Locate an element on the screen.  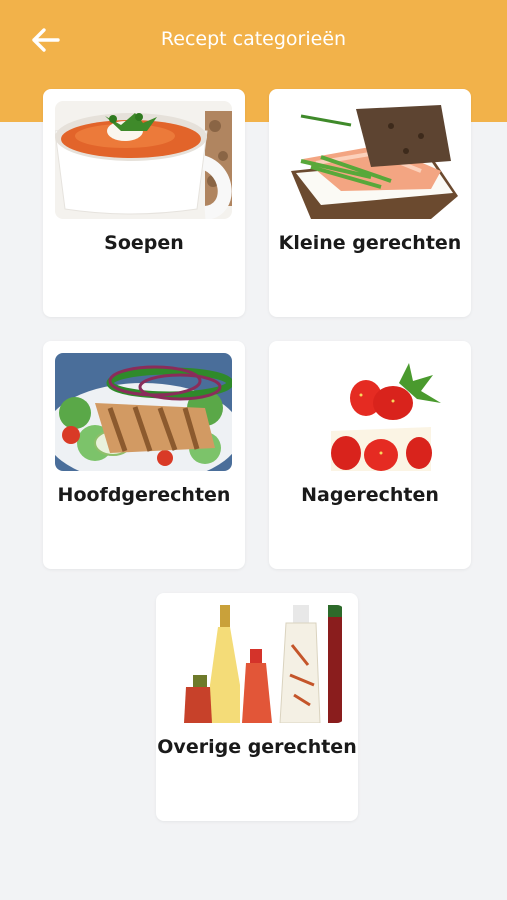
strawberry-cake-image is located at coordinates (369, 412).